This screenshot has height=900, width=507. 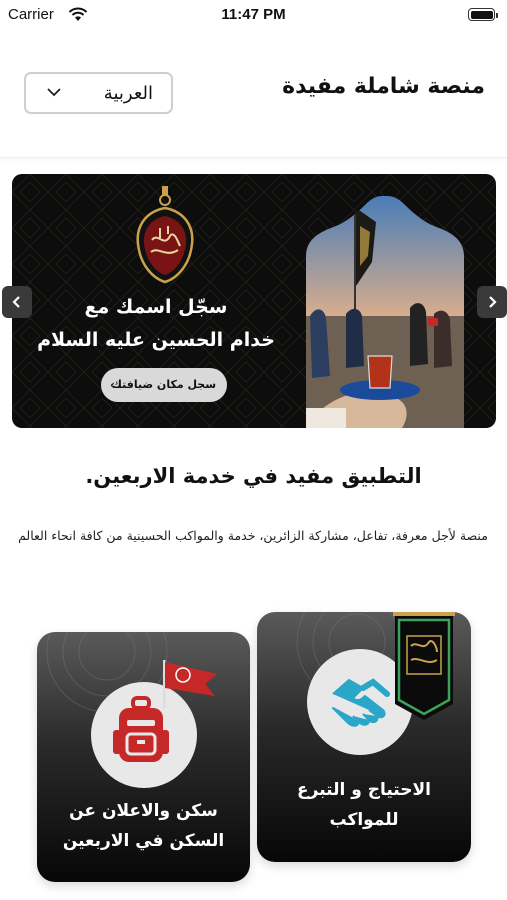 I want to click on clock: 11:47 PM, so click(x=253, y=14).